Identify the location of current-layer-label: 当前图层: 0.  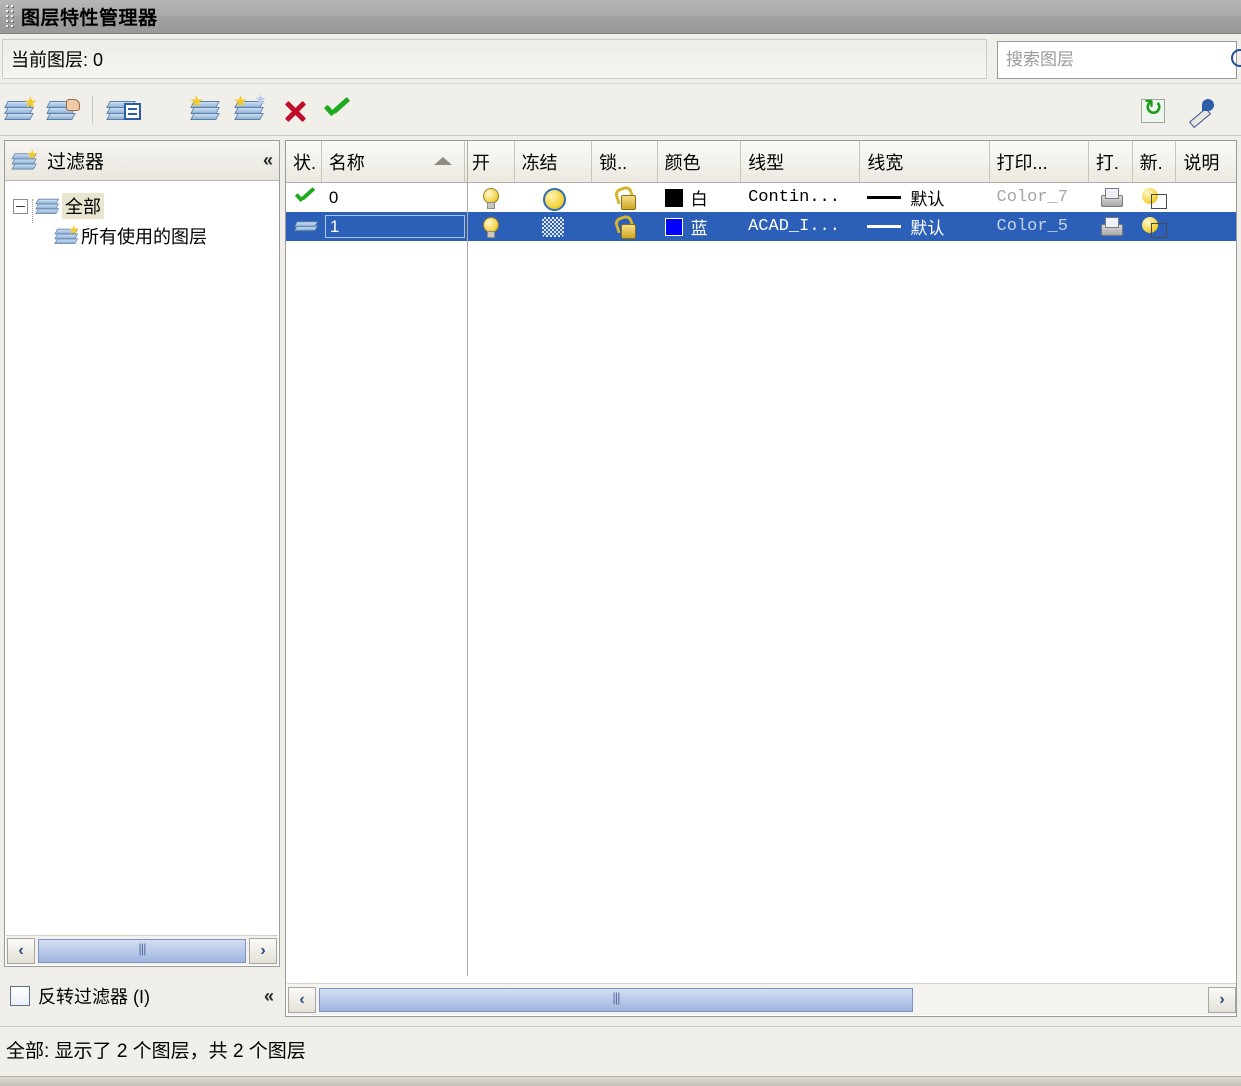
(57, 60).